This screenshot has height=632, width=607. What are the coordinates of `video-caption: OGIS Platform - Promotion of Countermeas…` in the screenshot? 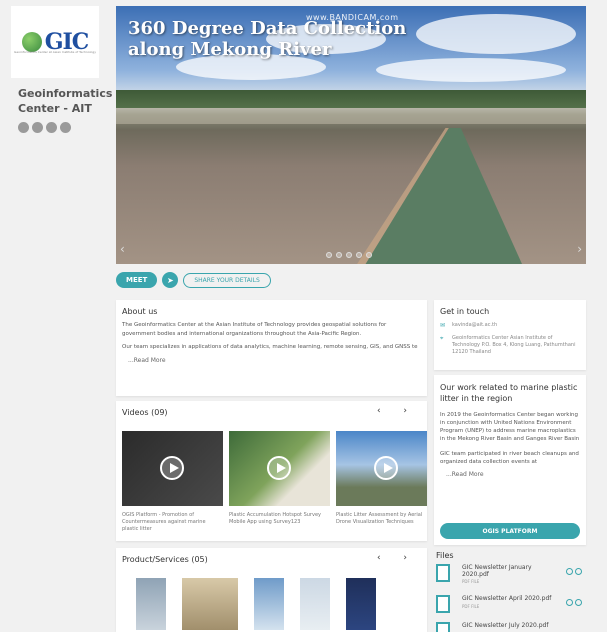 It's located at (164, 522).